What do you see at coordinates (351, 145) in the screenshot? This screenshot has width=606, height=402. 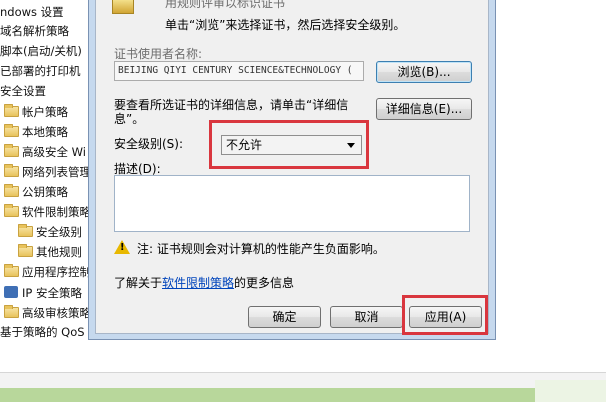 I see `chevron-down-icon` at bounding box center [351, 145].